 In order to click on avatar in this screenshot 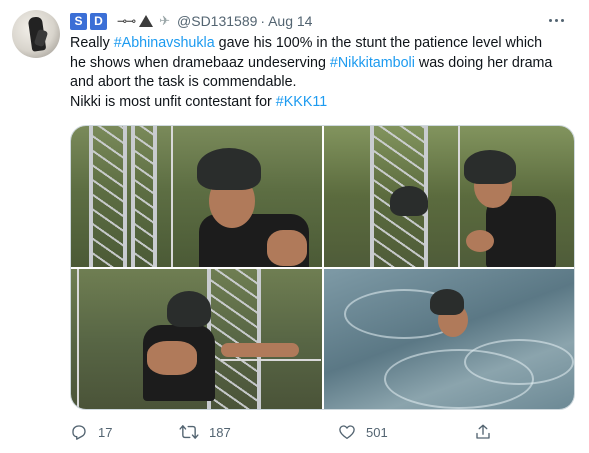, I will do `click(36, 34)`.